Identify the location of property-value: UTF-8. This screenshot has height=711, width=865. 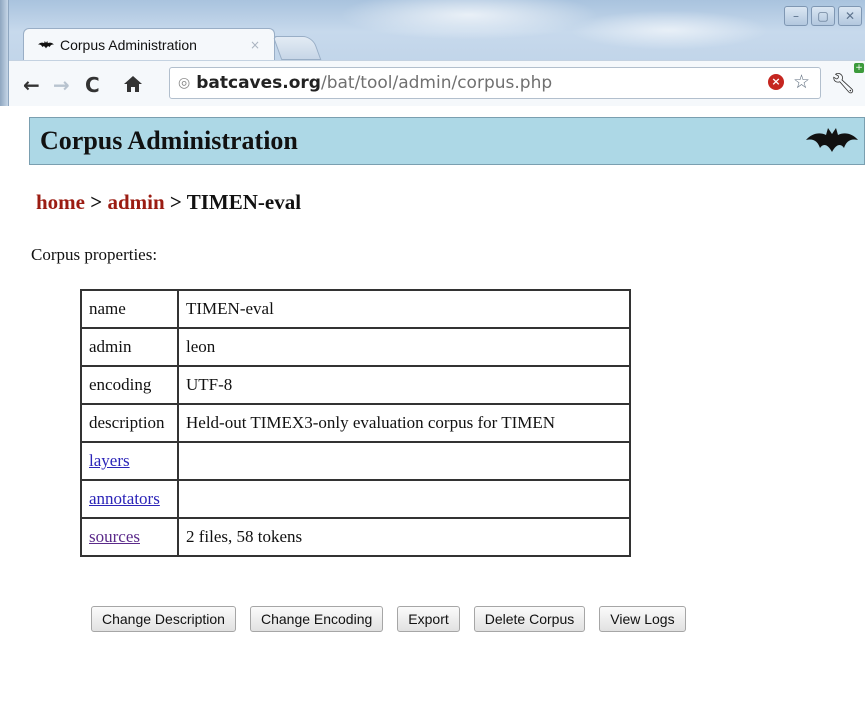
(404, 385).